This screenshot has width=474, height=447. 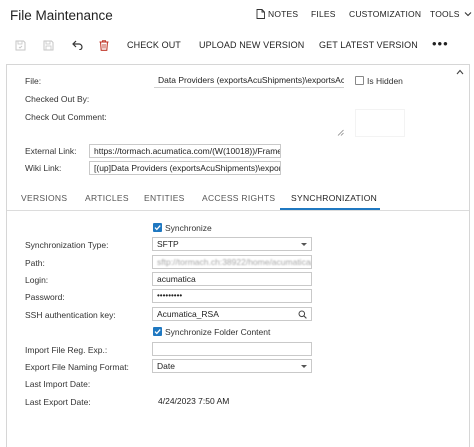 I want to click on import-regexp-field, so click(x=232, y=349).